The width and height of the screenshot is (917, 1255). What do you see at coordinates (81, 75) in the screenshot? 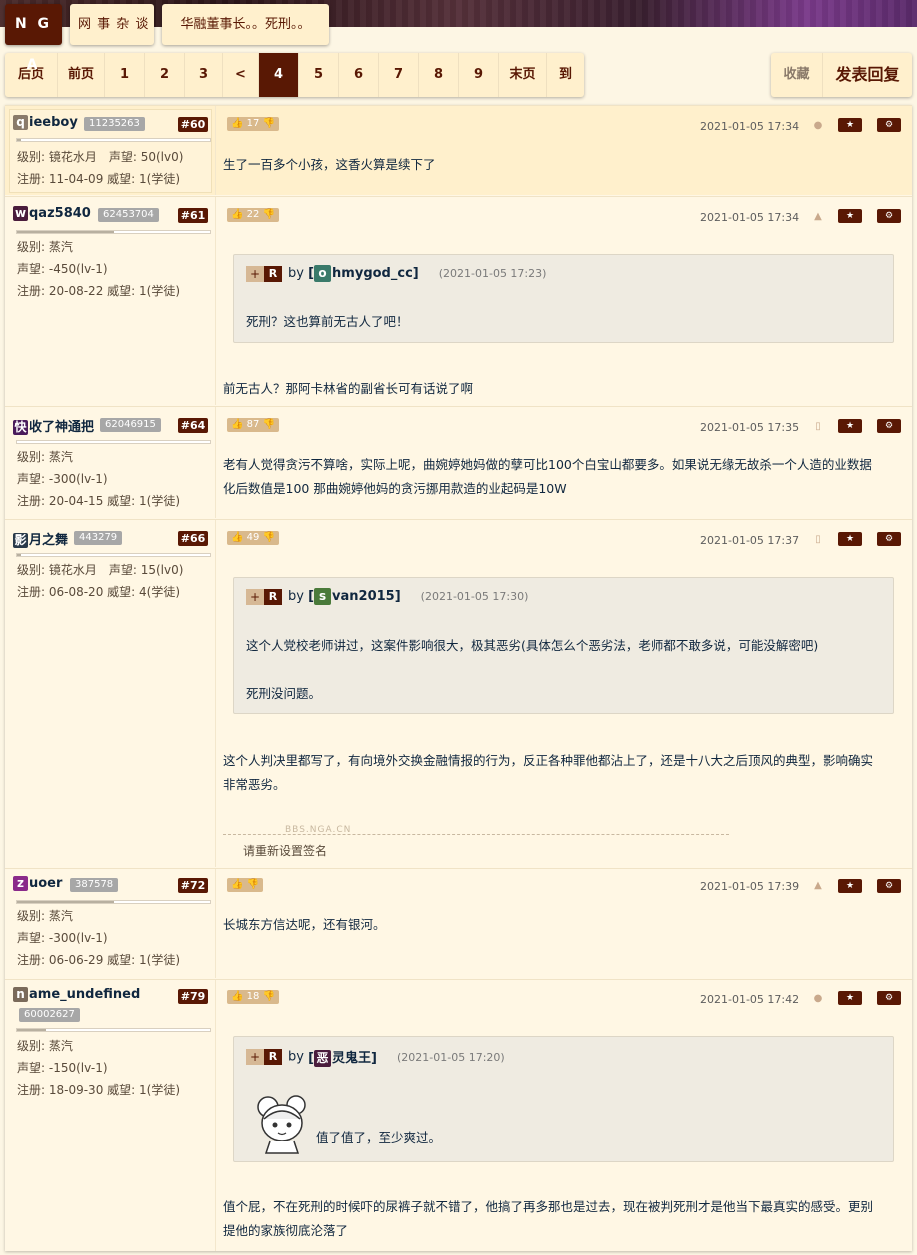
I see `page-prev-button: 前页` at bounding box center [81, 75].